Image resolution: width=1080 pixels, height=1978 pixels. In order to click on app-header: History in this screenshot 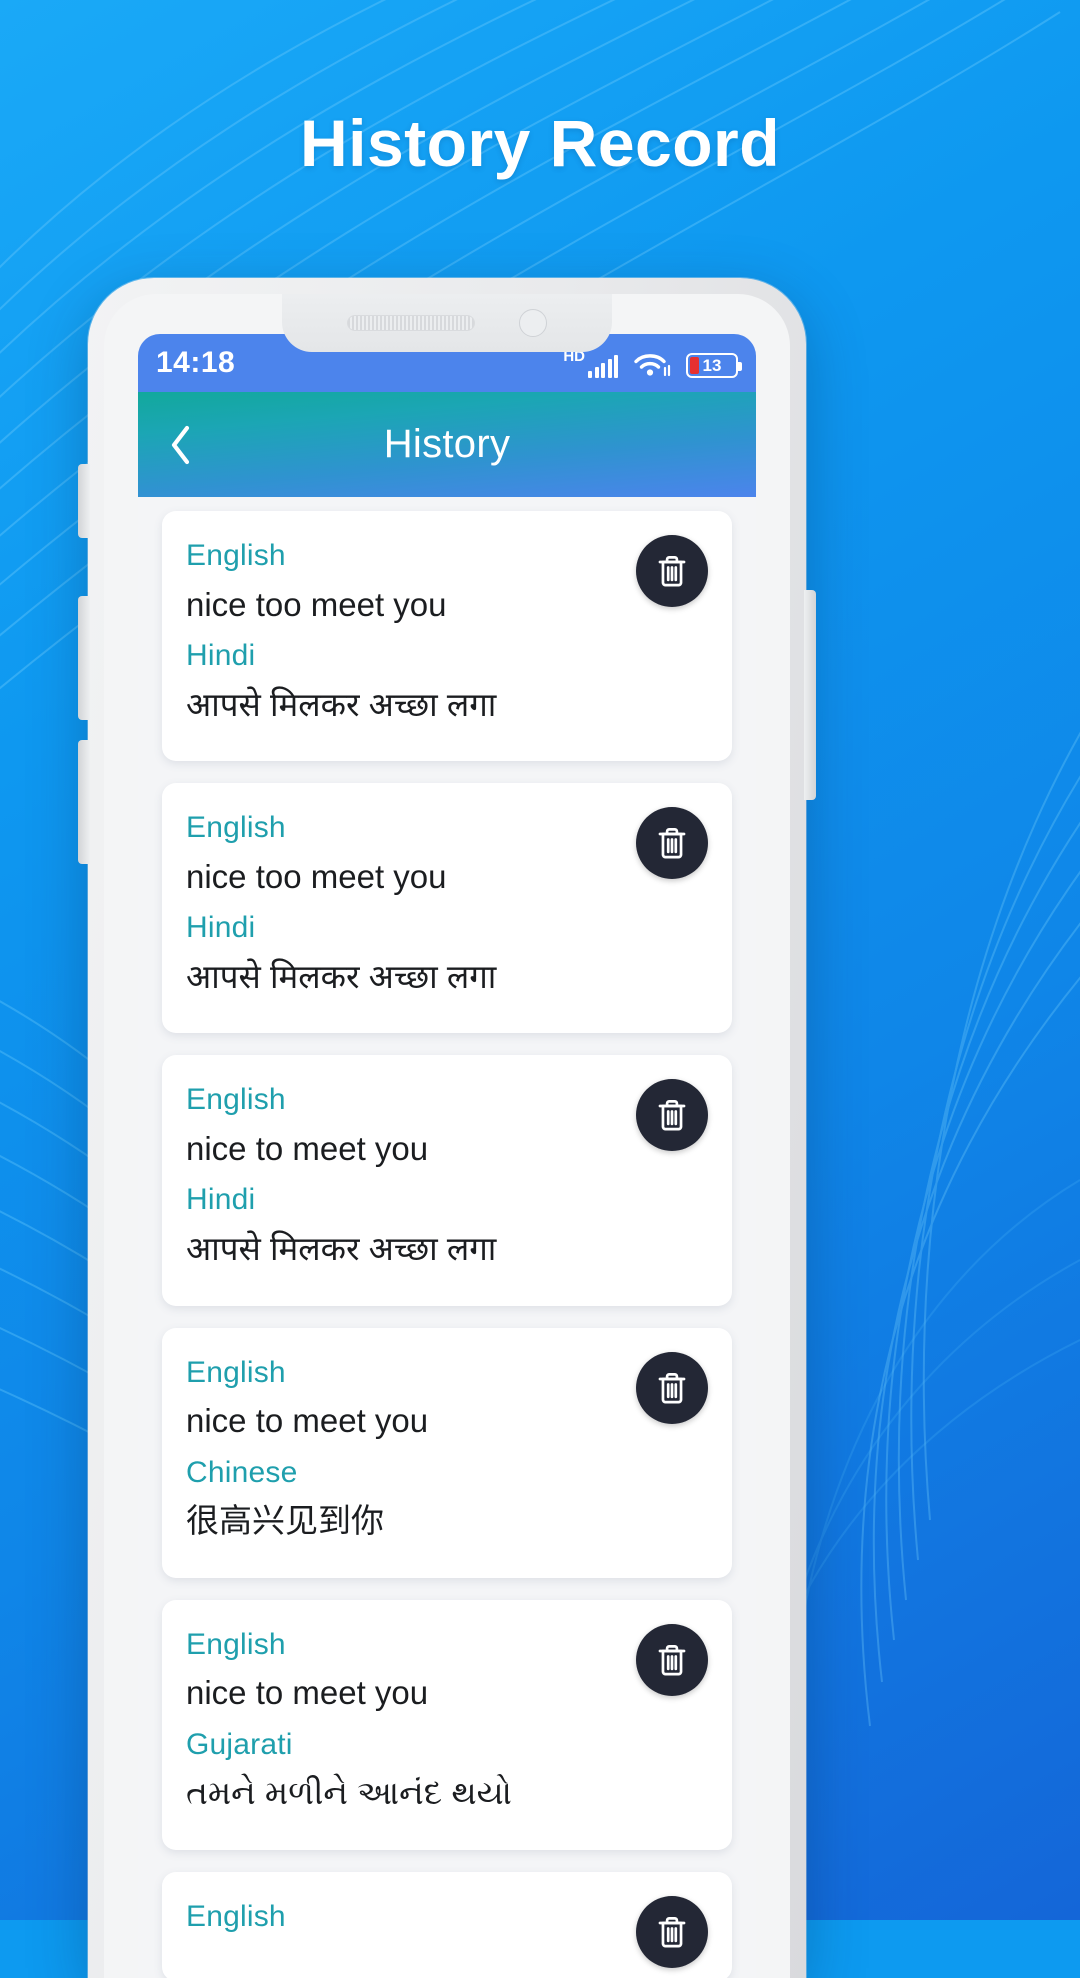, I will do `click(447, 444)`.